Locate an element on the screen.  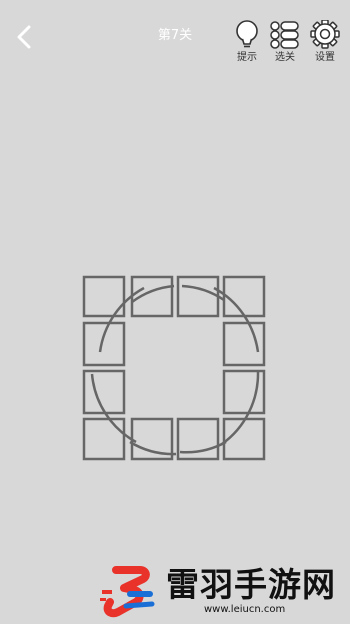
settings-button: 设置 is located at coordinates (325, 43).